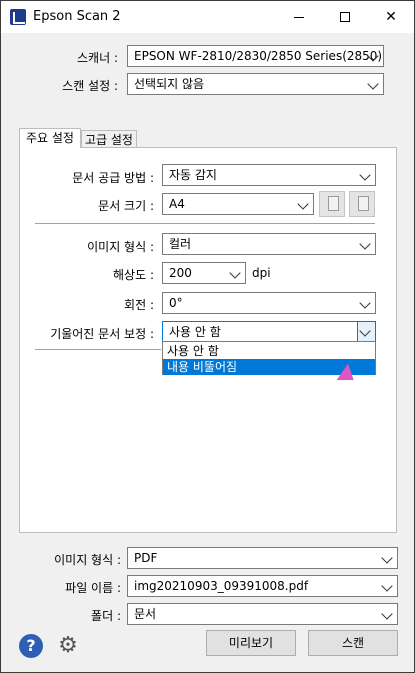 This screenshot has height=673, width=415. I want to click on doc-size-value: A4, so click(177, 204).